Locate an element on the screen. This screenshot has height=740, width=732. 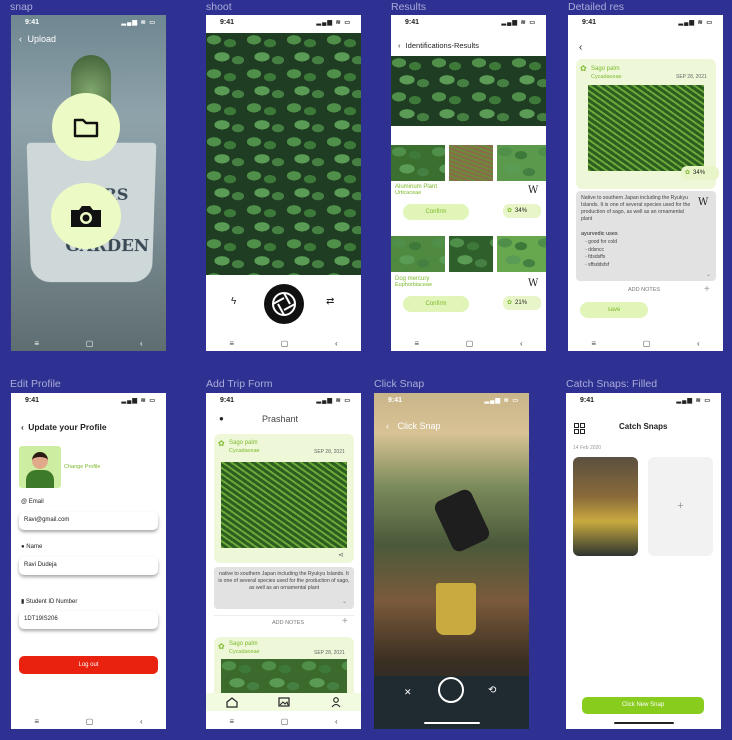
profile-header: ‹ Update your Profile is located at coordinates (64, 427).